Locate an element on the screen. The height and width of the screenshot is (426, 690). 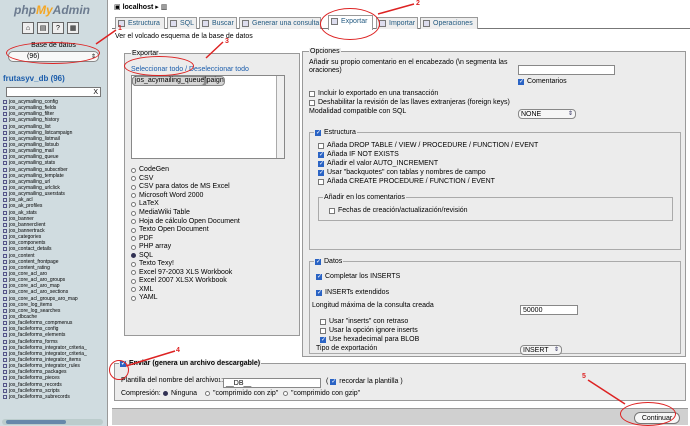
table-name: jos_content_frontpage is located at coordinates (33, 262).